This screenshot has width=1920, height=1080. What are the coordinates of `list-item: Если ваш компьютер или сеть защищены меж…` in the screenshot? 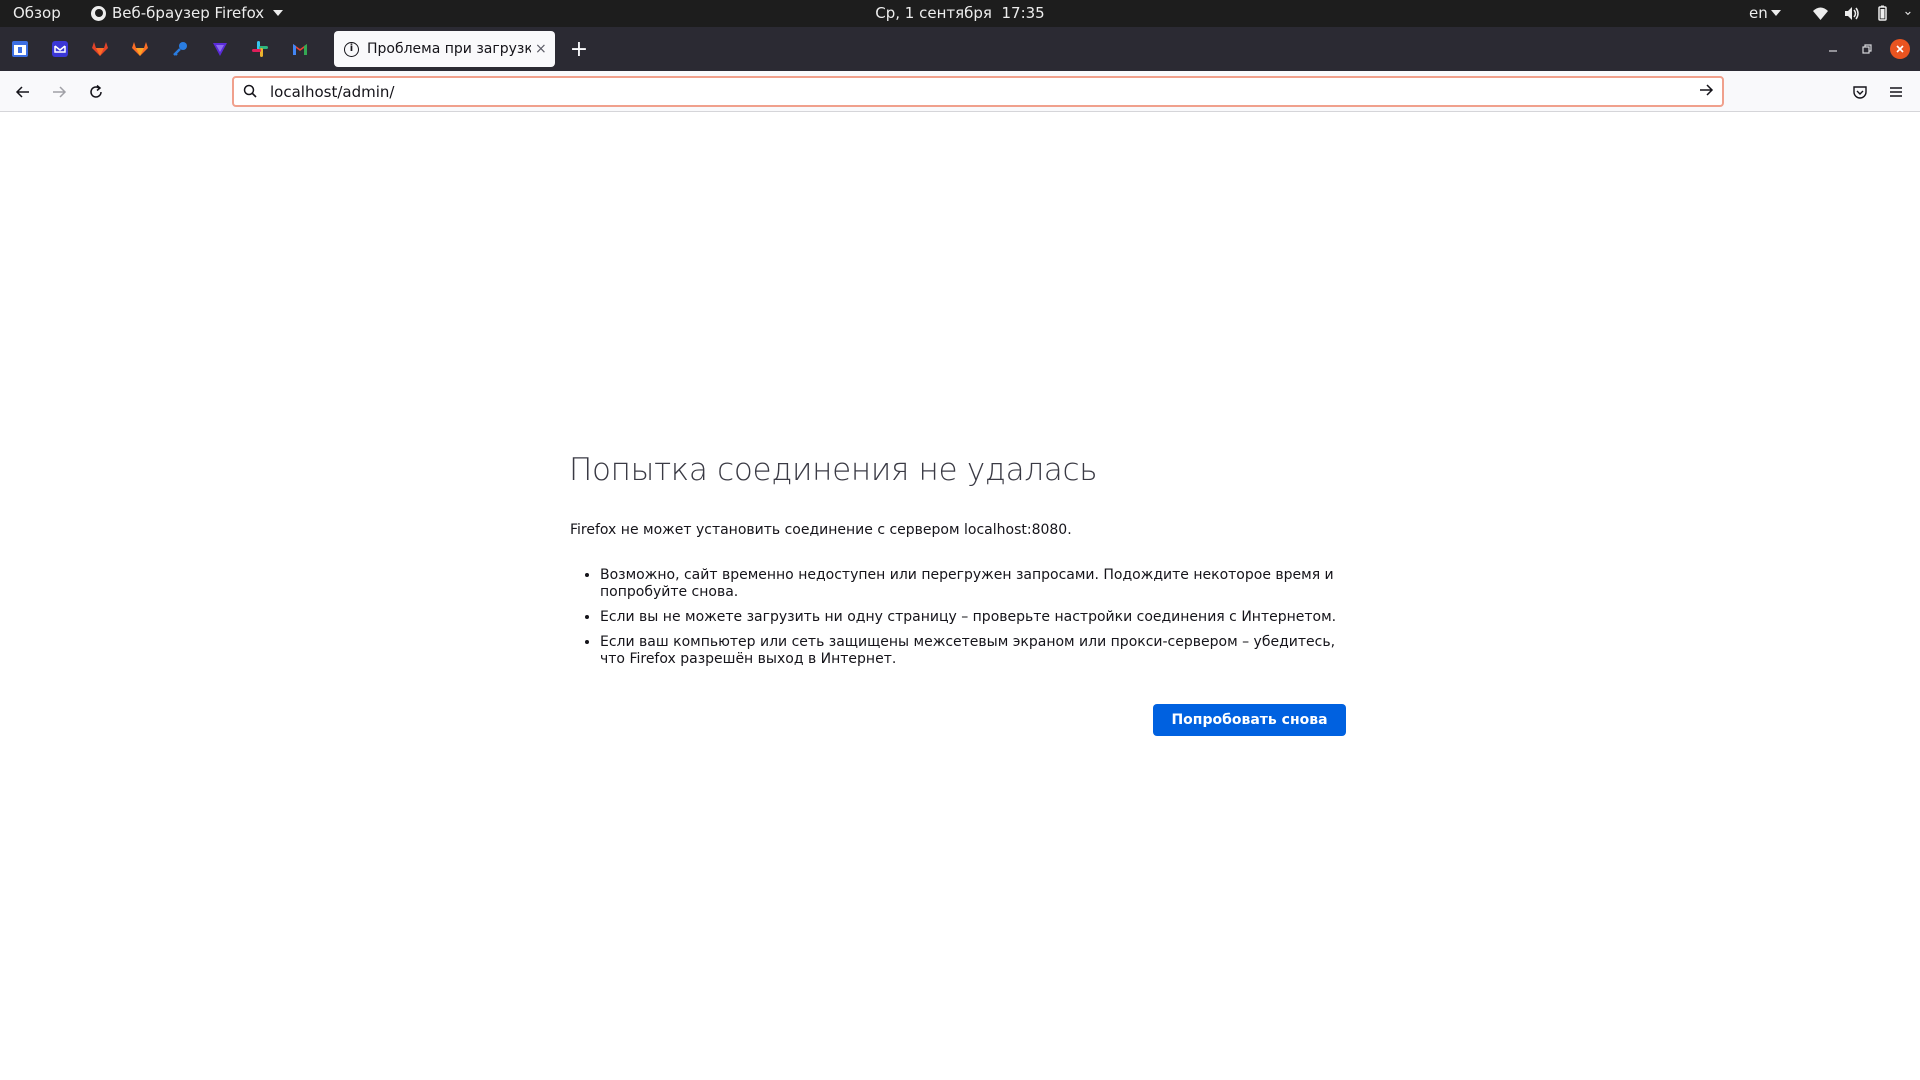 It's located at (975, 651).